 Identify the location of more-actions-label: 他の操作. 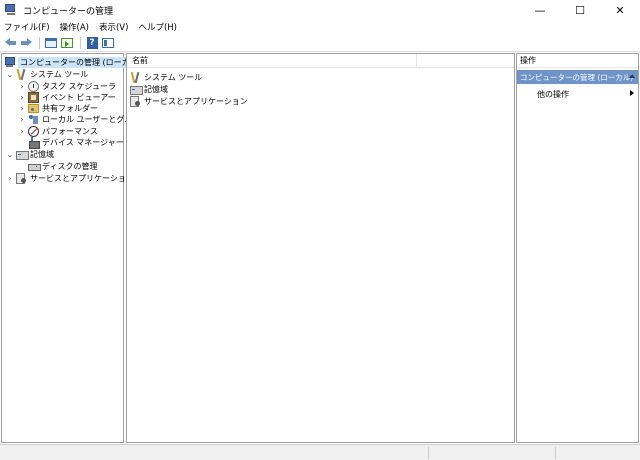
(553, 94).